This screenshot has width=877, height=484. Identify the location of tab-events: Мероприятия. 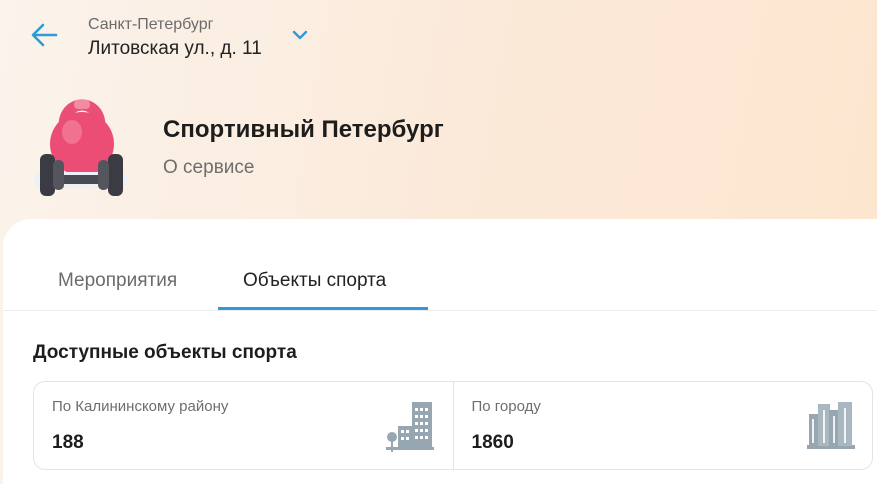
(117, 281).